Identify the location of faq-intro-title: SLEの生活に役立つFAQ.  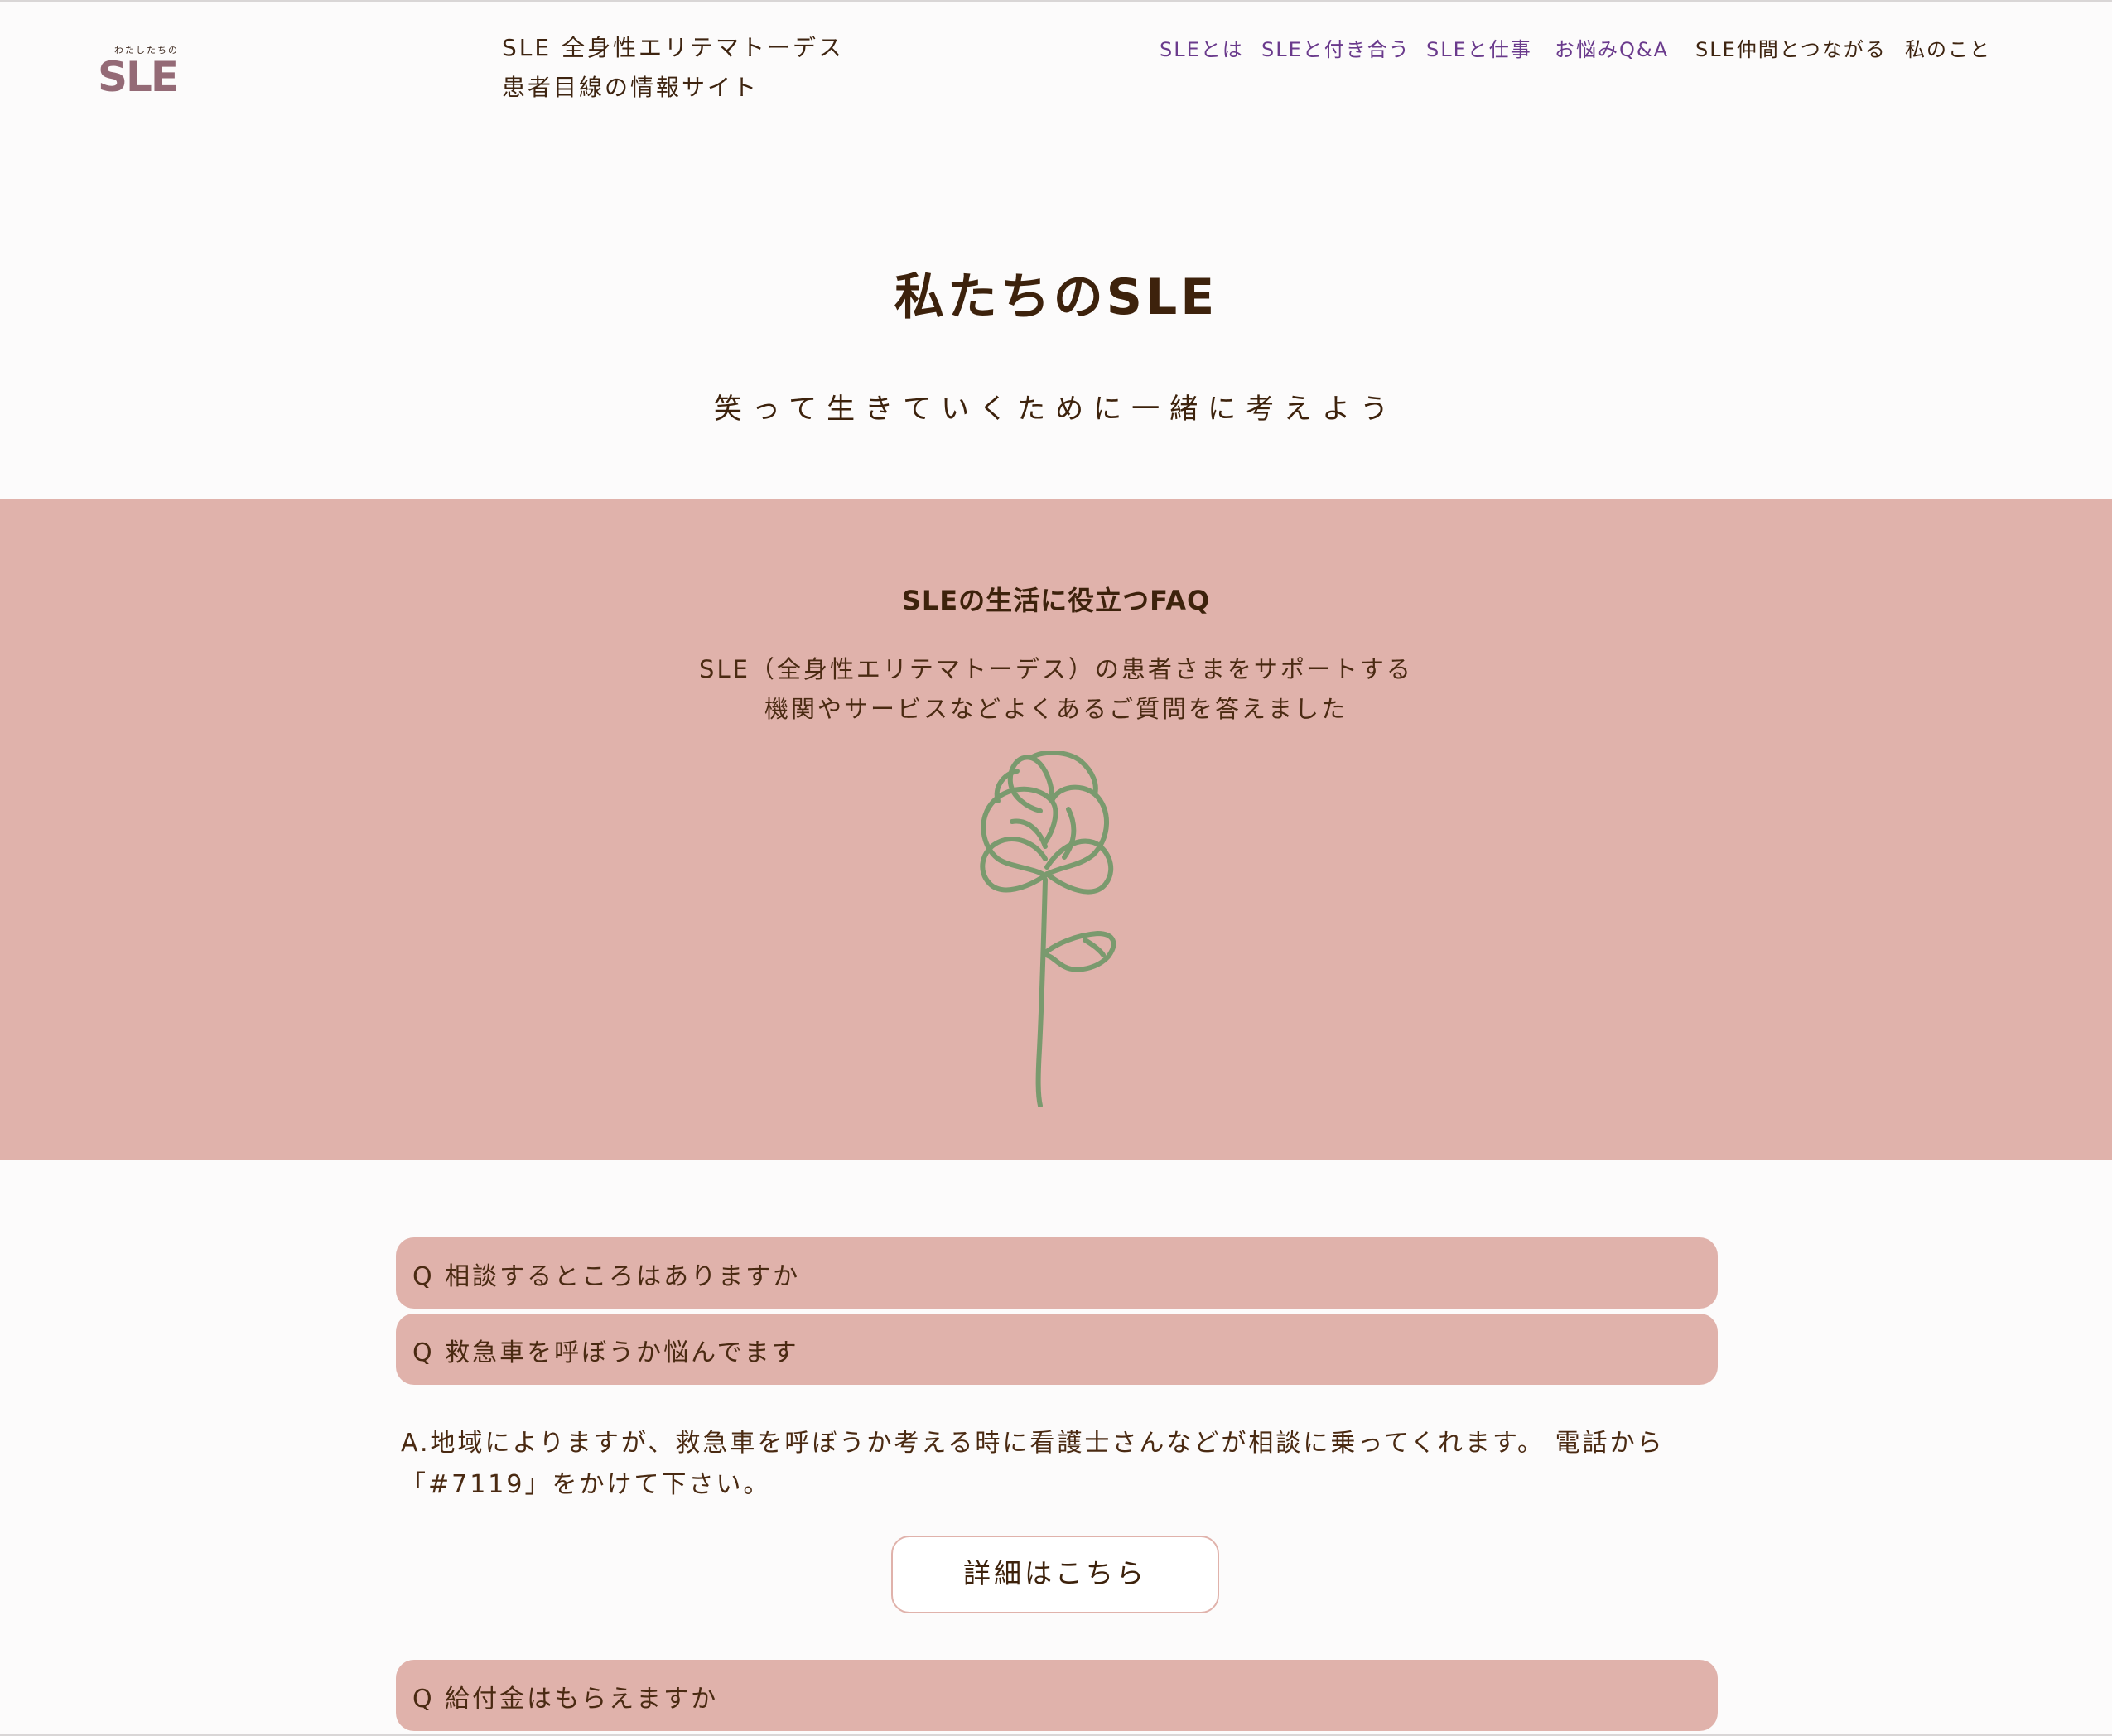
(1056, 600).